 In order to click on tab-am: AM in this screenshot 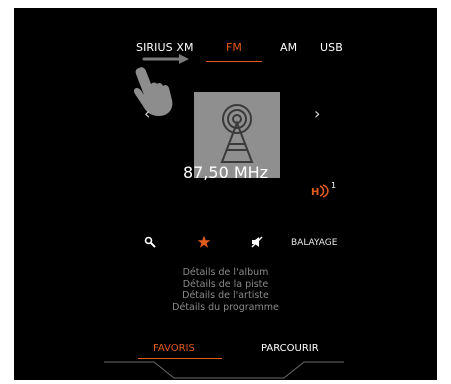, I will do `click(288, 47)`.